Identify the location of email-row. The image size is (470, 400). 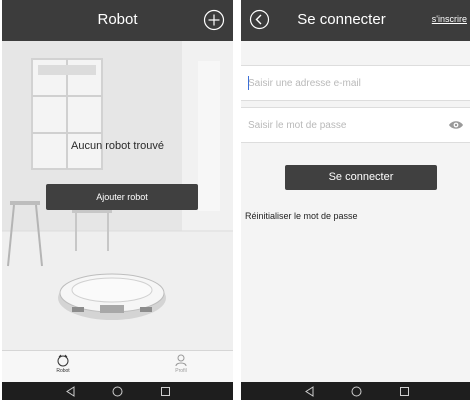
(355, 83).